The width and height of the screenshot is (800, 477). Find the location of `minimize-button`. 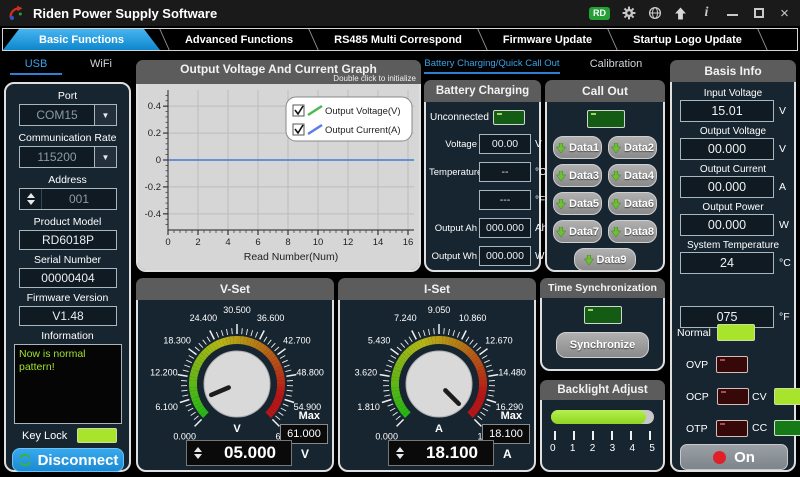

minimize-button is located at coordinates (732, 13).